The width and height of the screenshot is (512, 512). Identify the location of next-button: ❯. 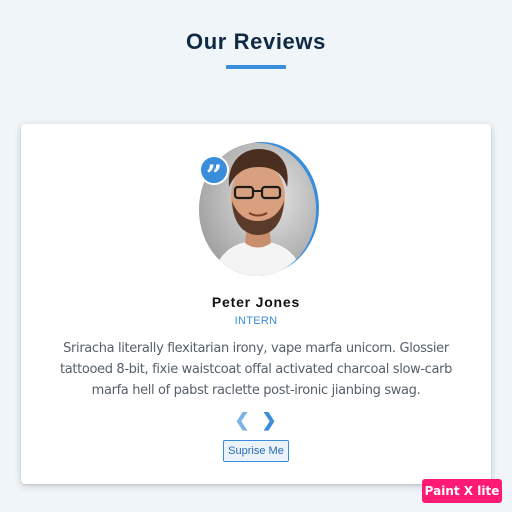
(269, 420).